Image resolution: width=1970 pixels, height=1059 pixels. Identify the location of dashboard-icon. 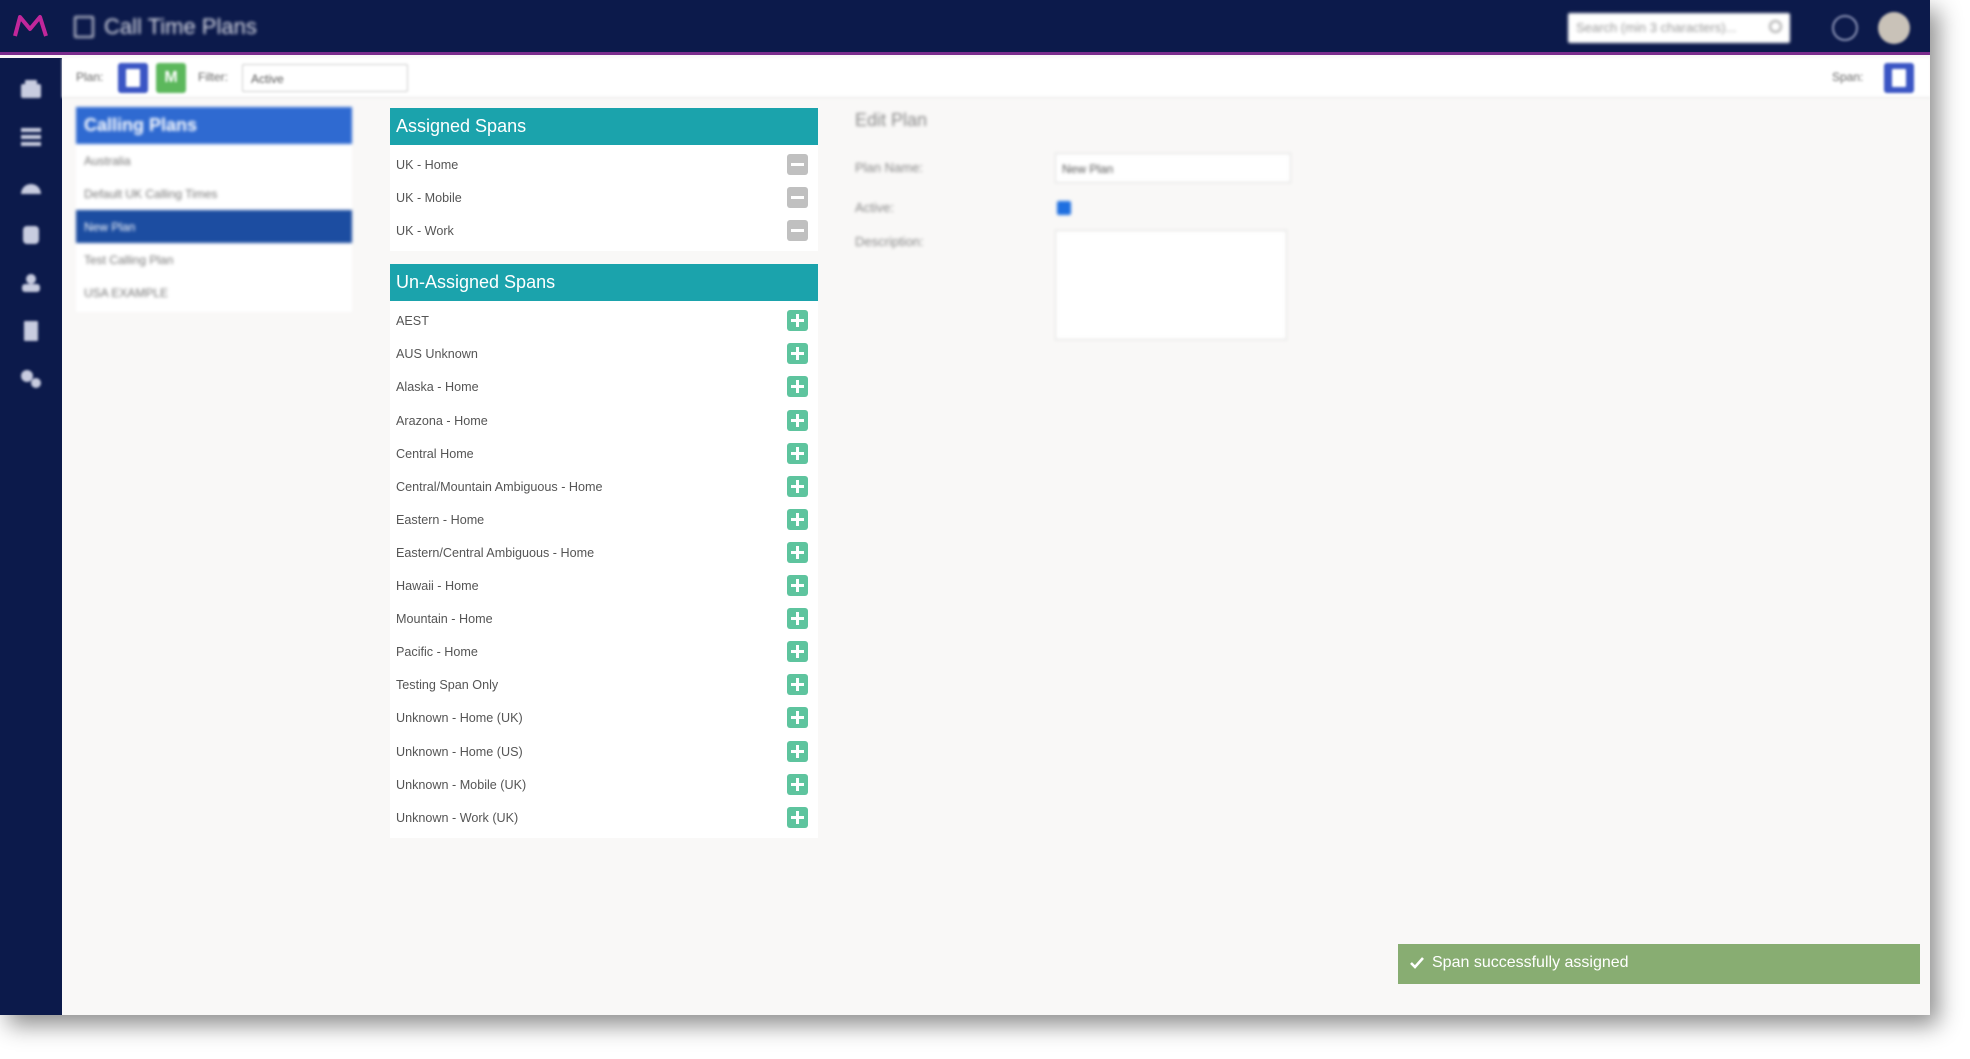
(31, 89).